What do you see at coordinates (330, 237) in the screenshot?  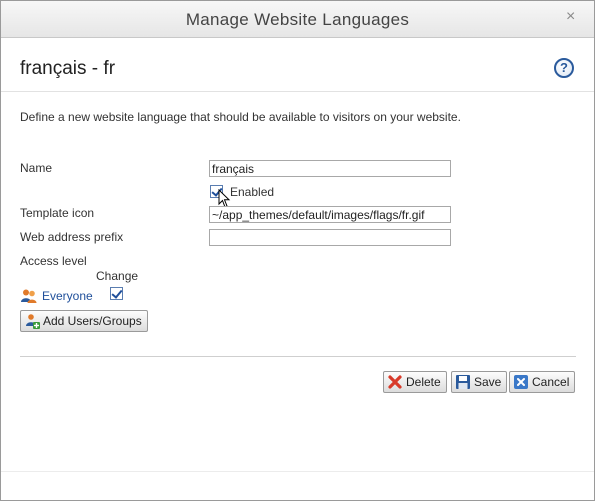 I see `web-prefix-input` at bounding box center [330, 237].